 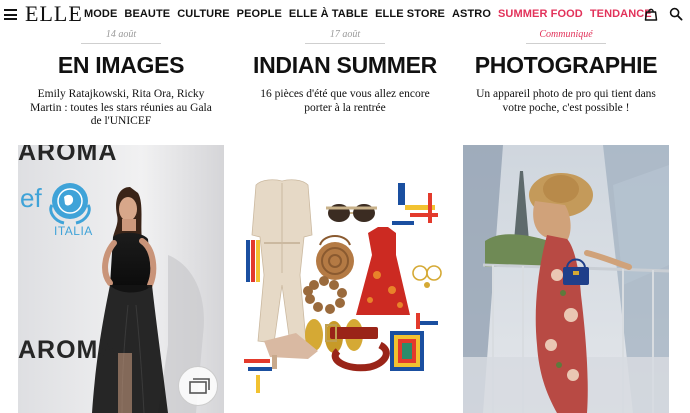 I want to click on article-title: EN IMAGES, so click(x=121, y=68).